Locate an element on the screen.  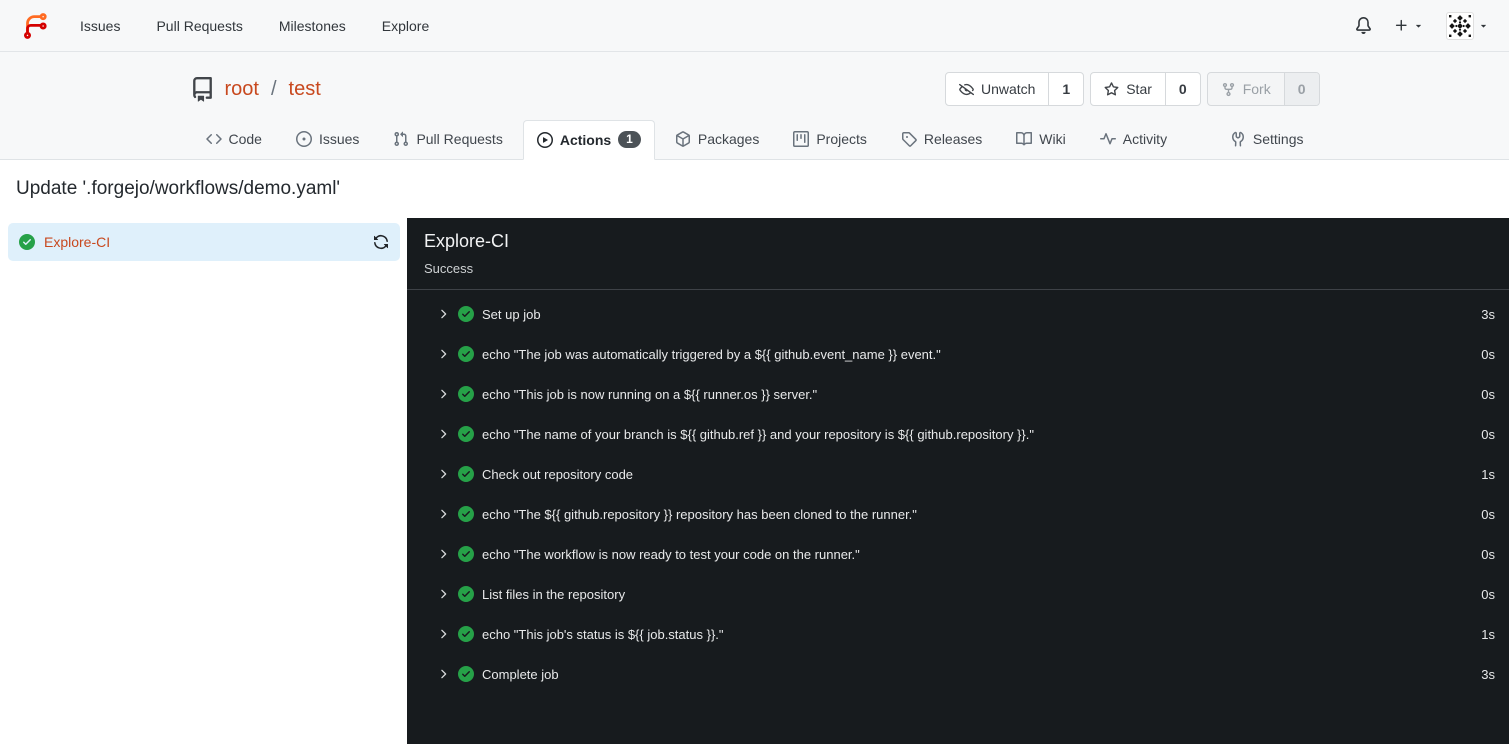
step-row: Check out repository code 1s is located at coordinates (958, 474).